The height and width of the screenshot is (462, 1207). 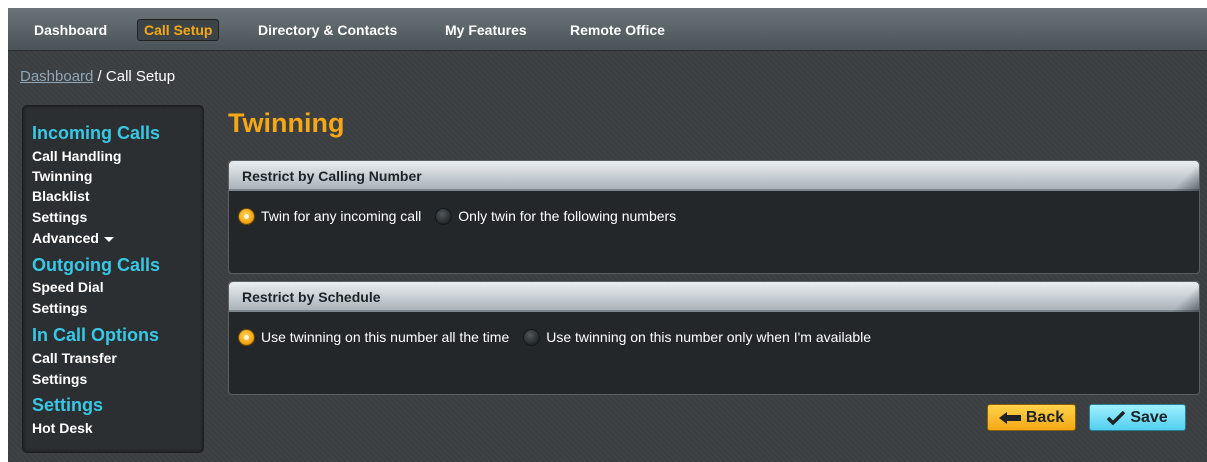 I want to click on arrow-left-icon, so click(x=1009, y=417).